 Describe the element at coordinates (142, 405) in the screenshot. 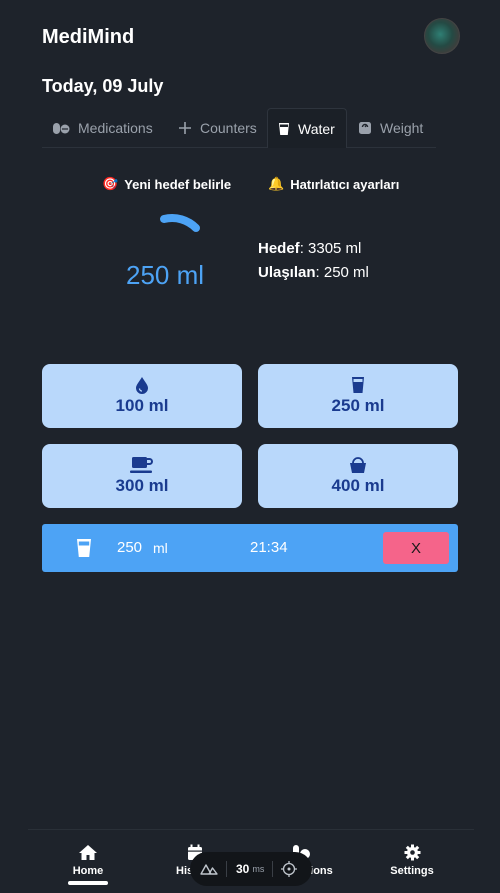

I see `quick-add-label: 100 ml` at that location.